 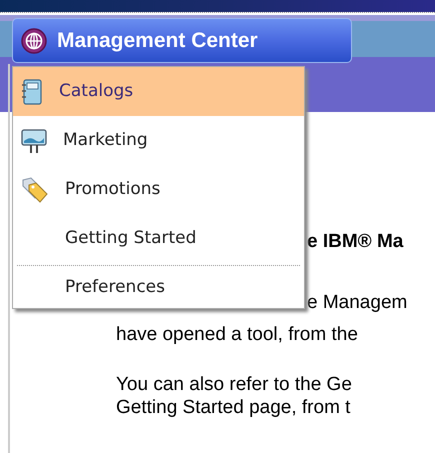 What do you see at coordinates (182, 40) in the screenshot?
I see `management-center-button: Management Center` at bounding box center [182, 40].